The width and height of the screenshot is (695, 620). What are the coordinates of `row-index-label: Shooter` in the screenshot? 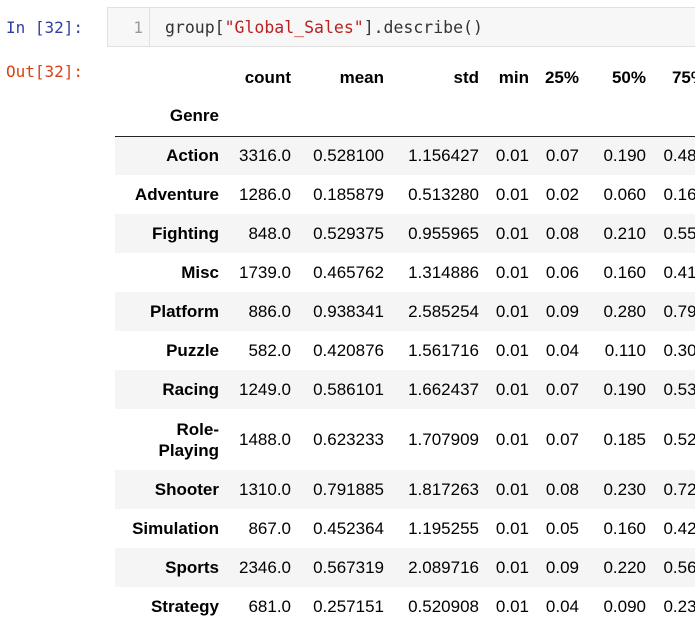 It's located at (186, 489).